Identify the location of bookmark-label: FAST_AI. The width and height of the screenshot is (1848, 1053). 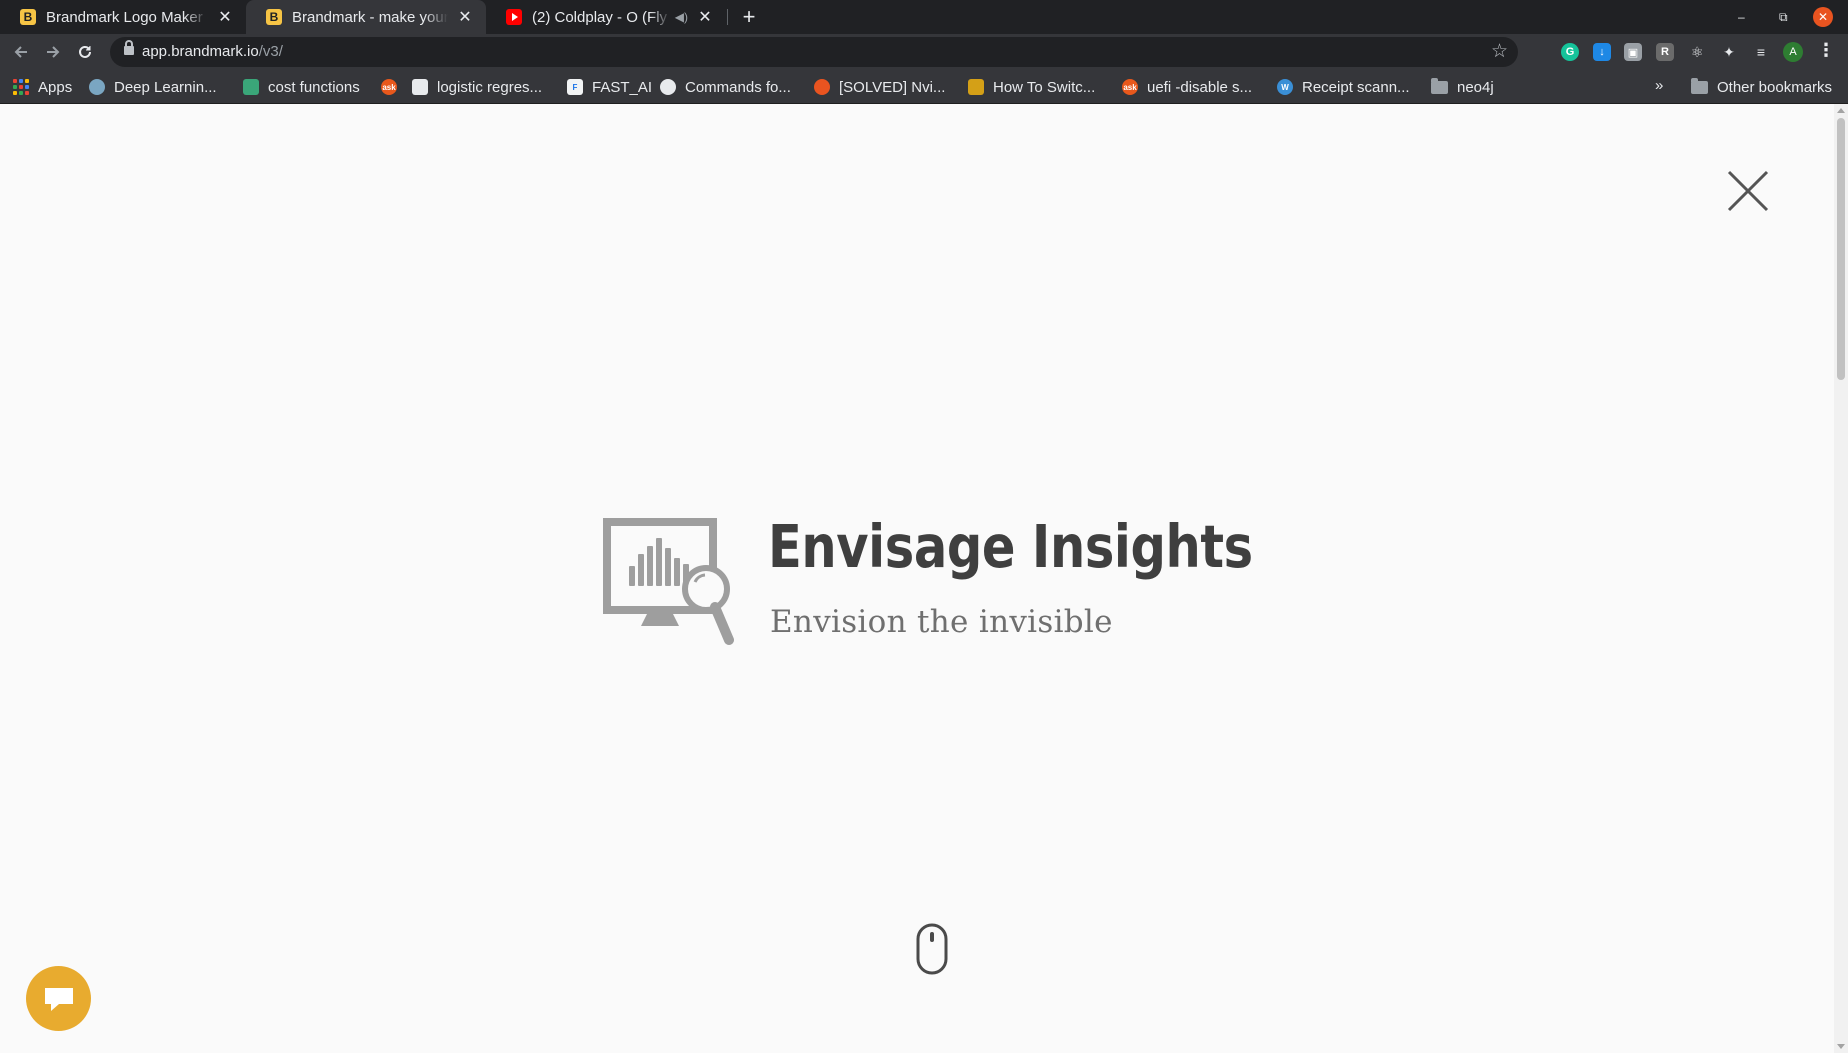
(622, 87).